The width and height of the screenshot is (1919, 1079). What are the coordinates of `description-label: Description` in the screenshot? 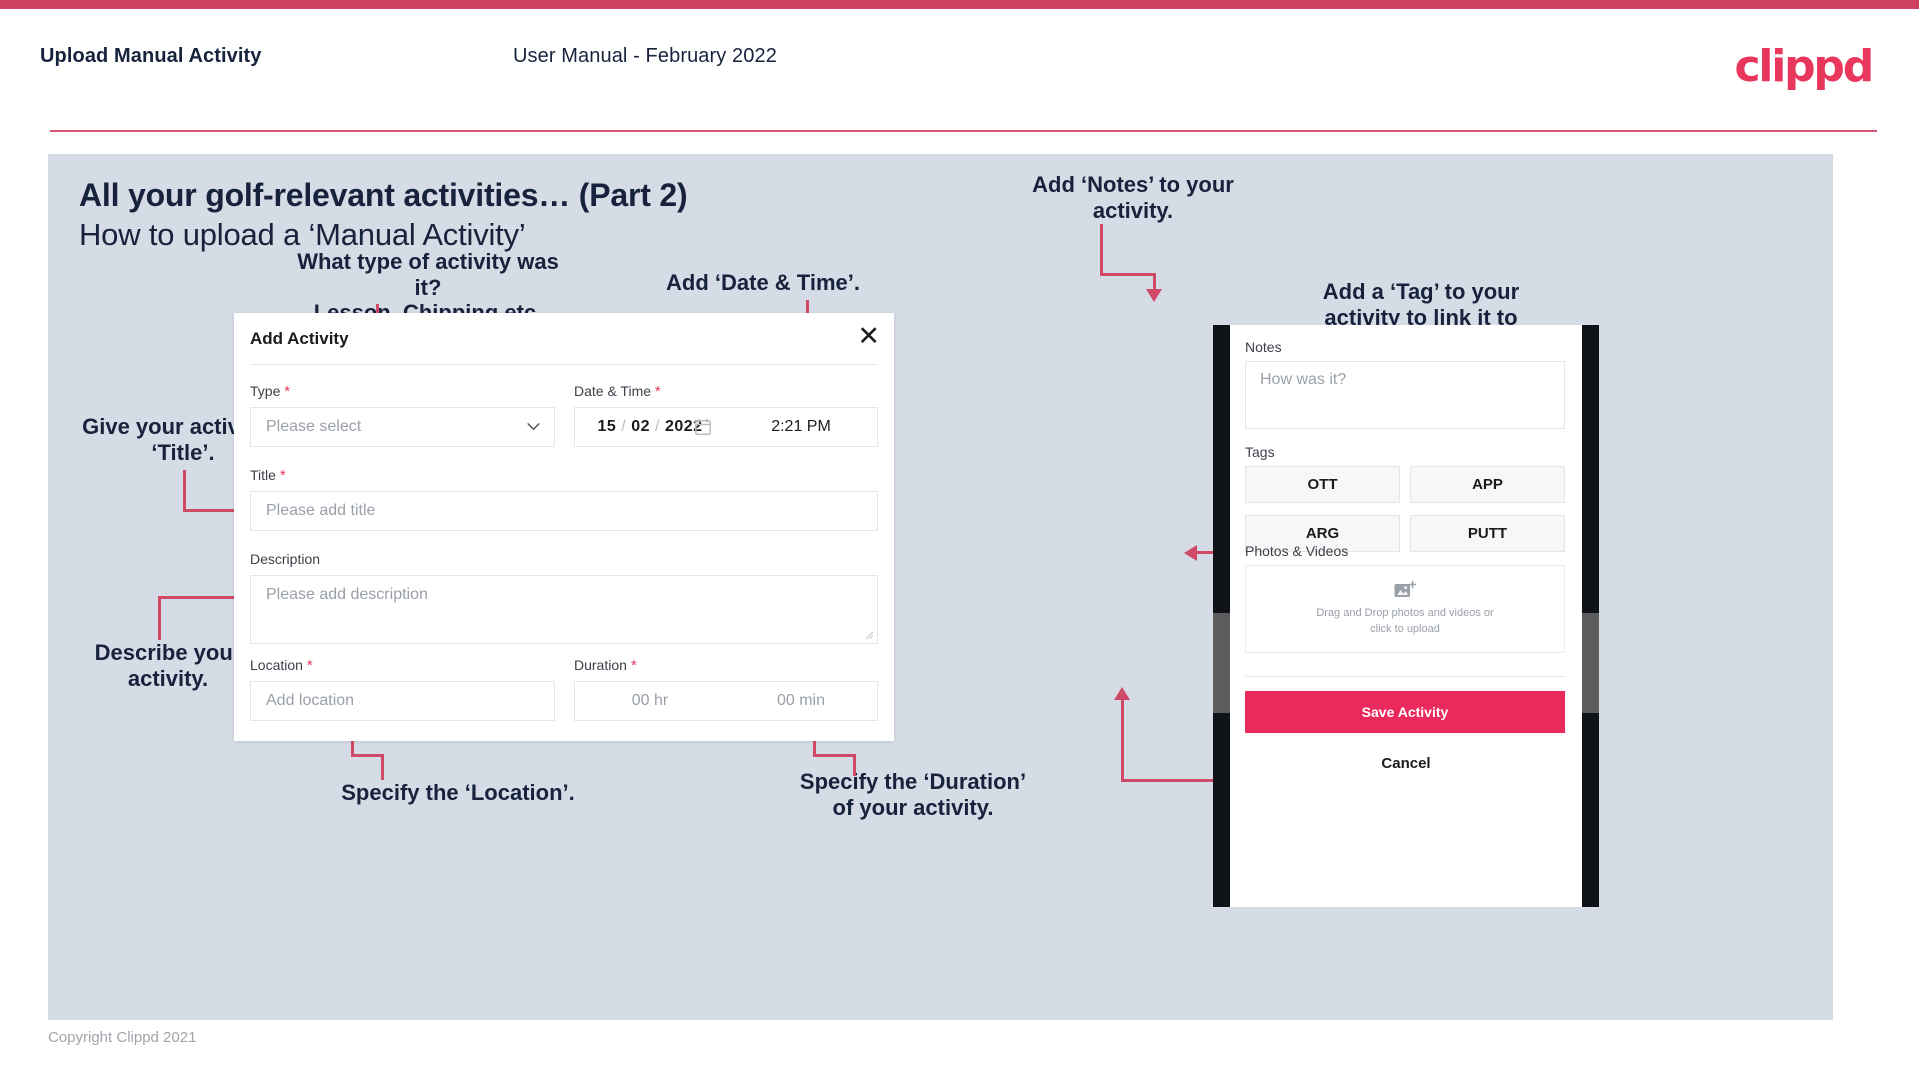 It's located at (285, 559).